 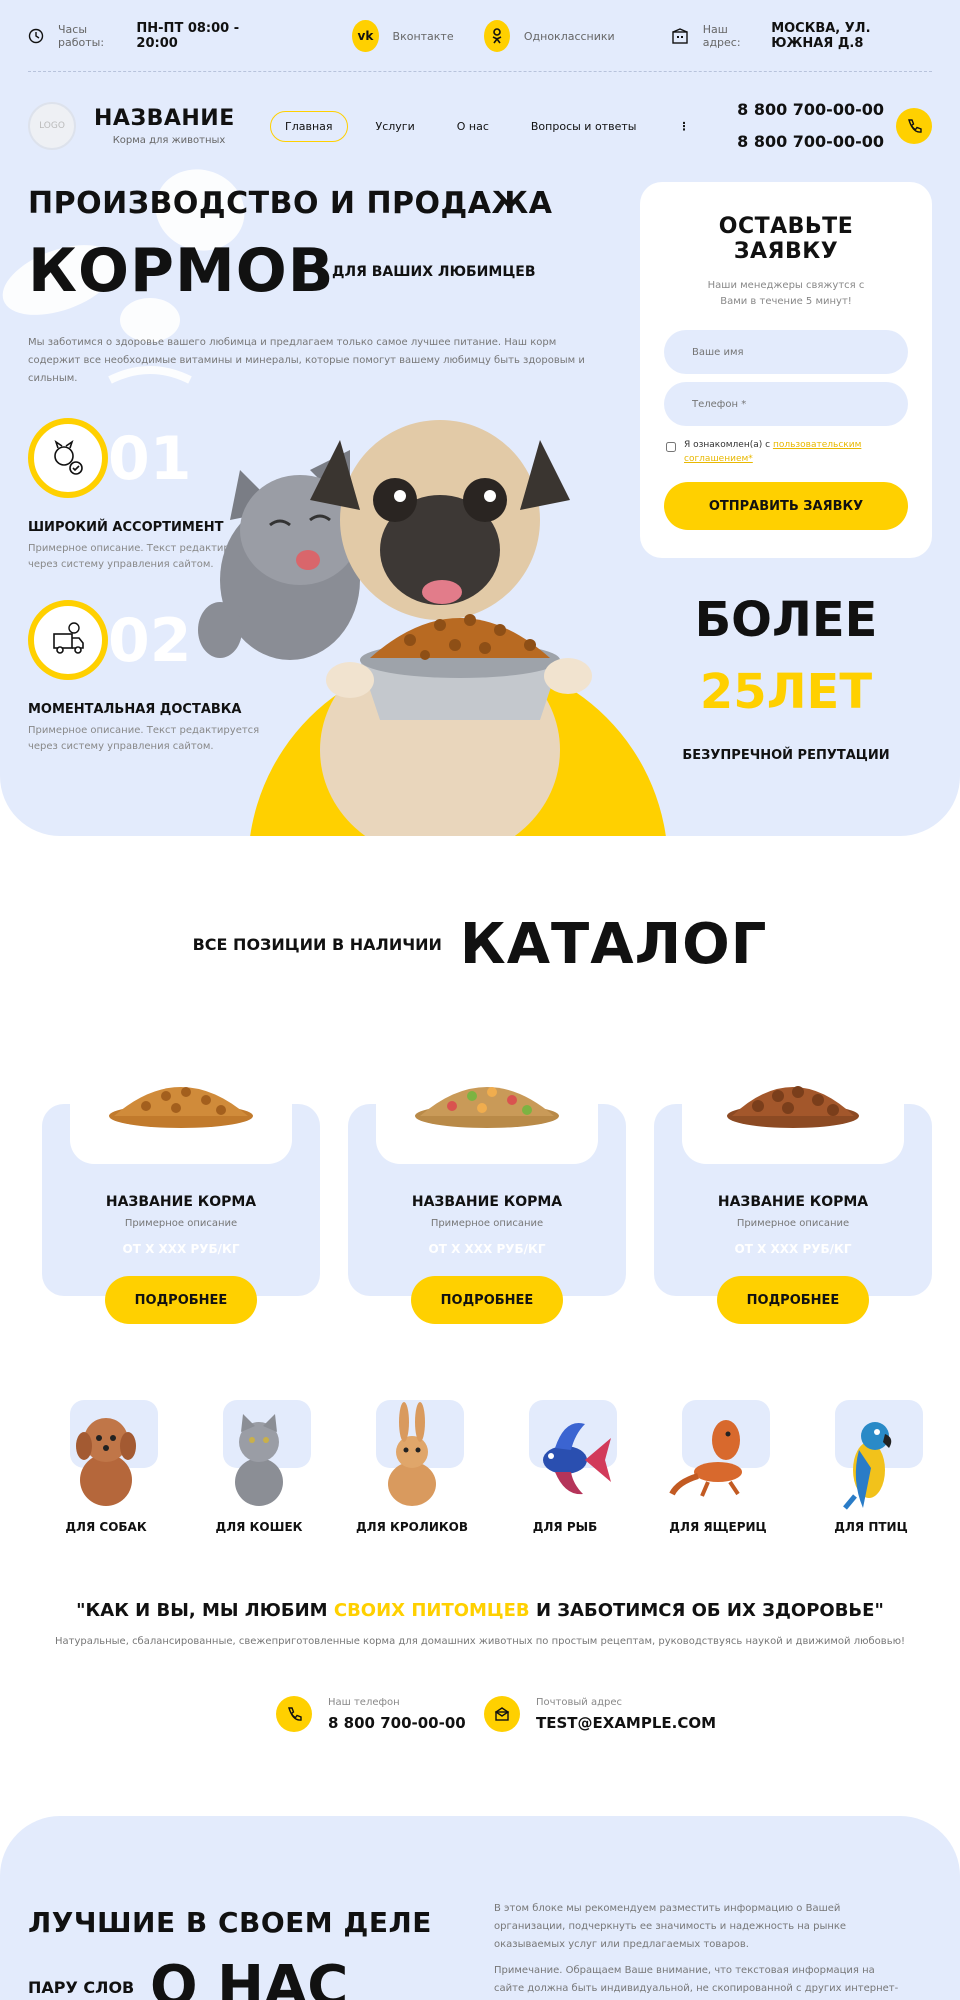 What do you see at coordinates (169, 140) in the screenshot?
I see `brand-subtitle: Корма для животных` at bounding box center [169, 140].